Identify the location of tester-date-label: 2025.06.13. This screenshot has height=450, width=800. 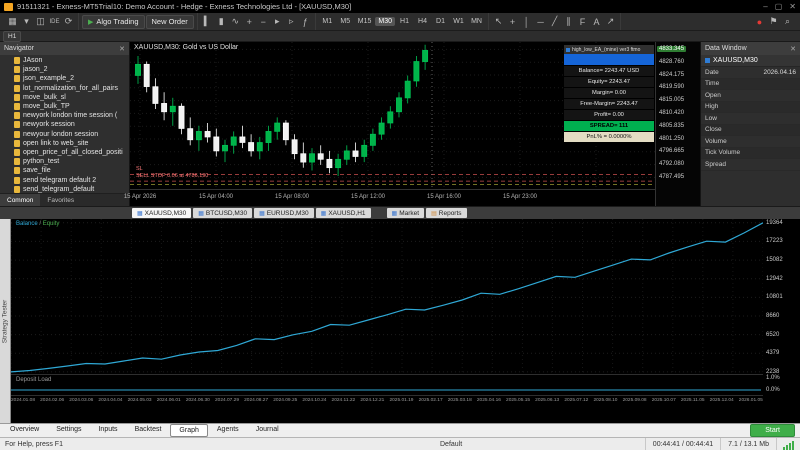
(547, 400).